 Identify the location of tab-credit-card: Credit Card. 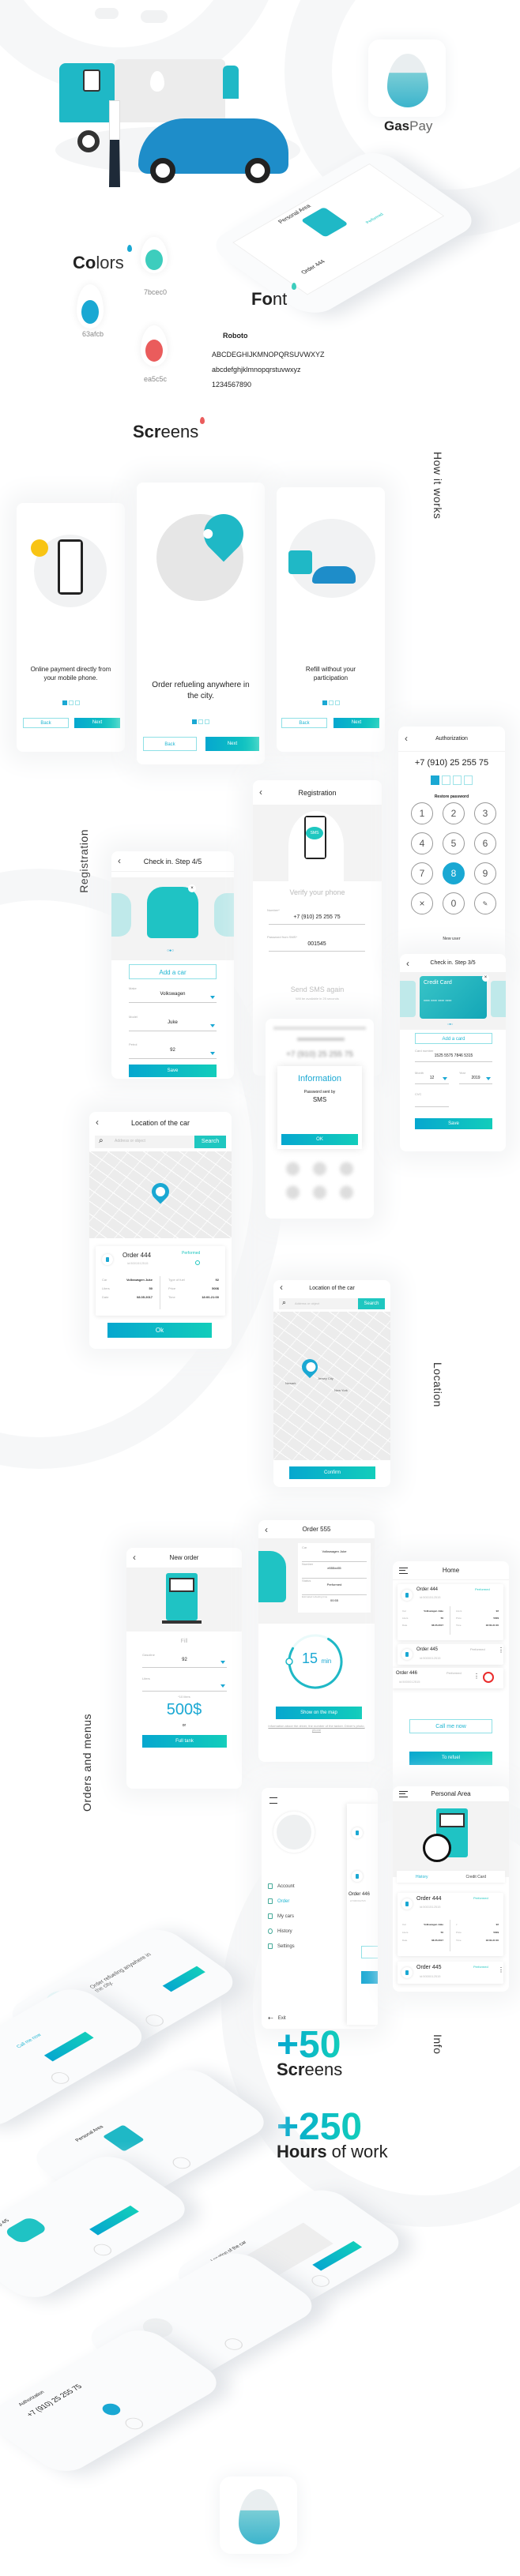
(475, 1877).